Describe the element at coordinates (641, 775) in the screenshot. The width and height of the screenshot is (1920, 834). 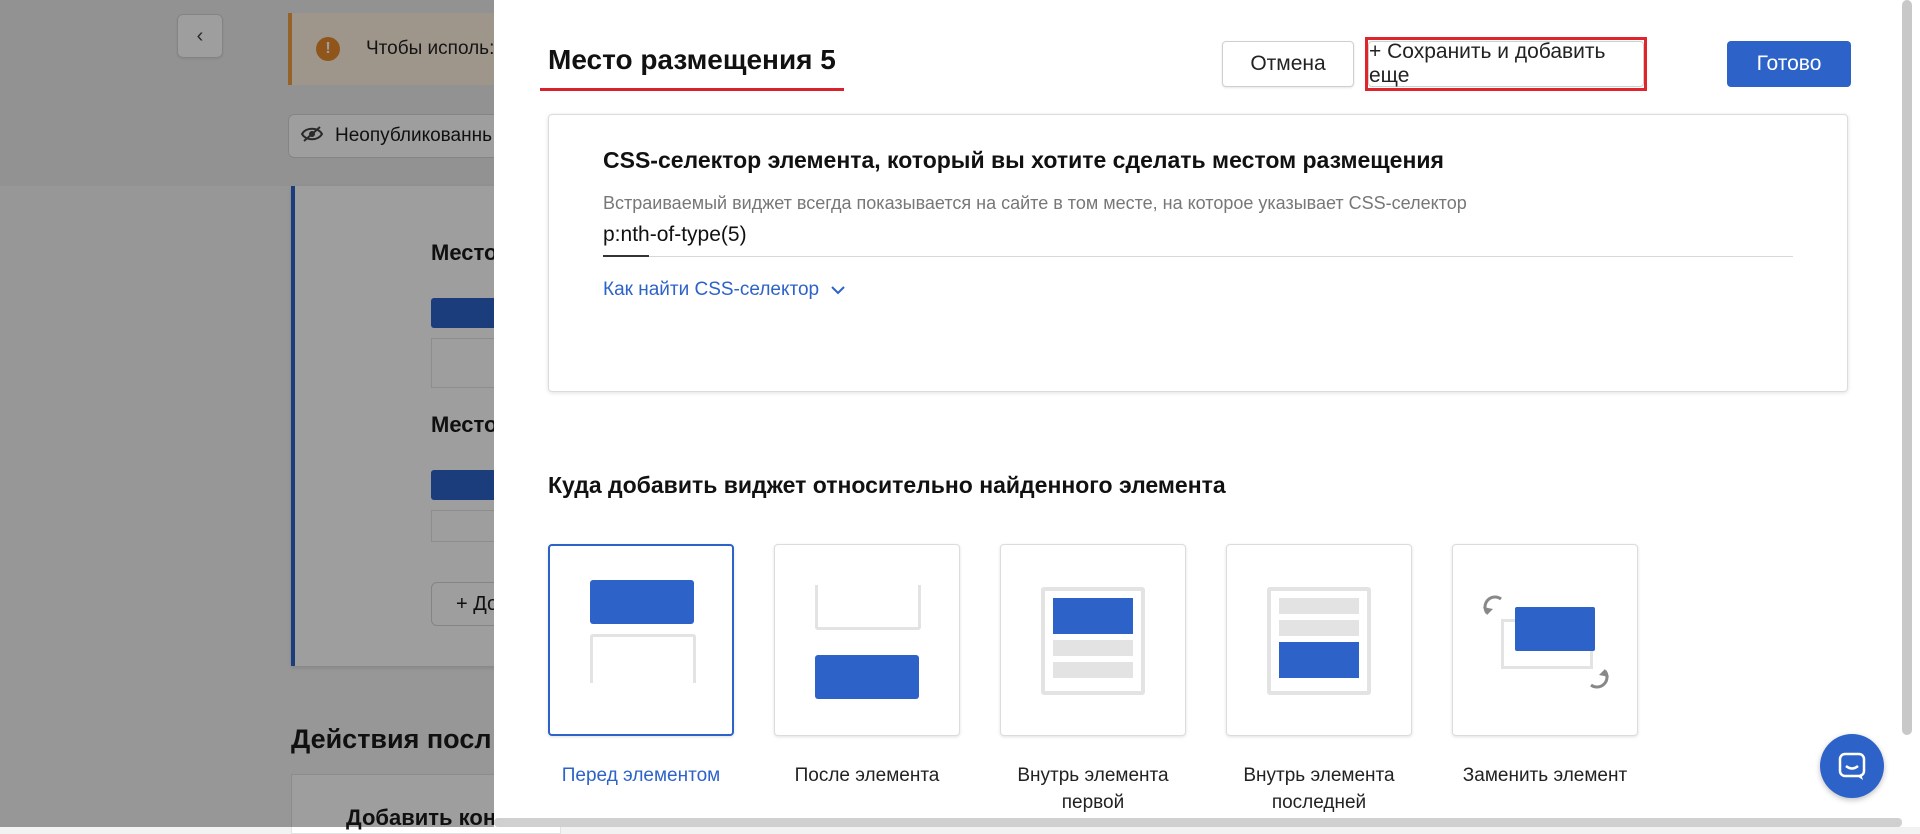
I see `option-label: Перед элементом` at that location.